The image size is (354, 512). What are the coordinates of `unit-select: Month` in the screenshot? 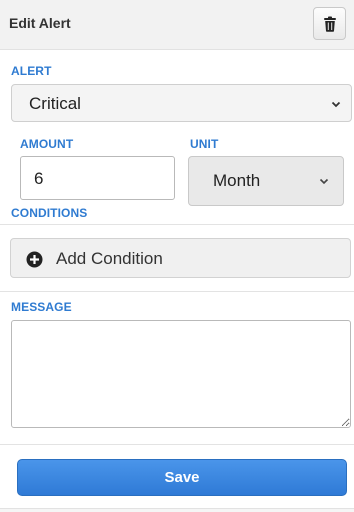 It's located at (266, 181).